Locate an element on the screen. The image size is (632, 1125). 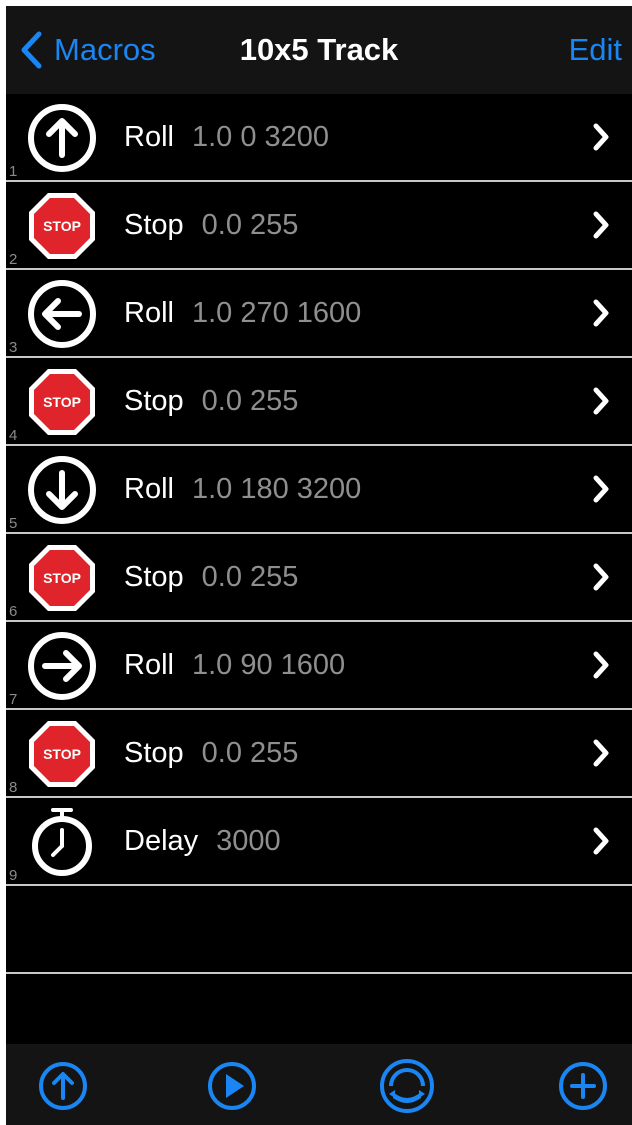
list-item: STOP 6 Stop 0.0 255 is located at coordinates (319, 578).